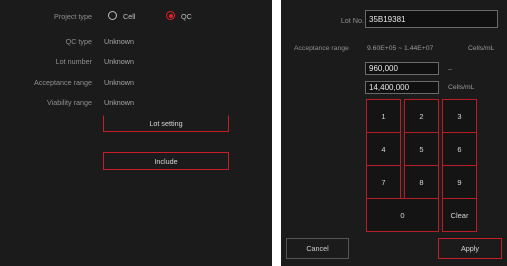  I want to click on key-1: 1, so click(383, 116).